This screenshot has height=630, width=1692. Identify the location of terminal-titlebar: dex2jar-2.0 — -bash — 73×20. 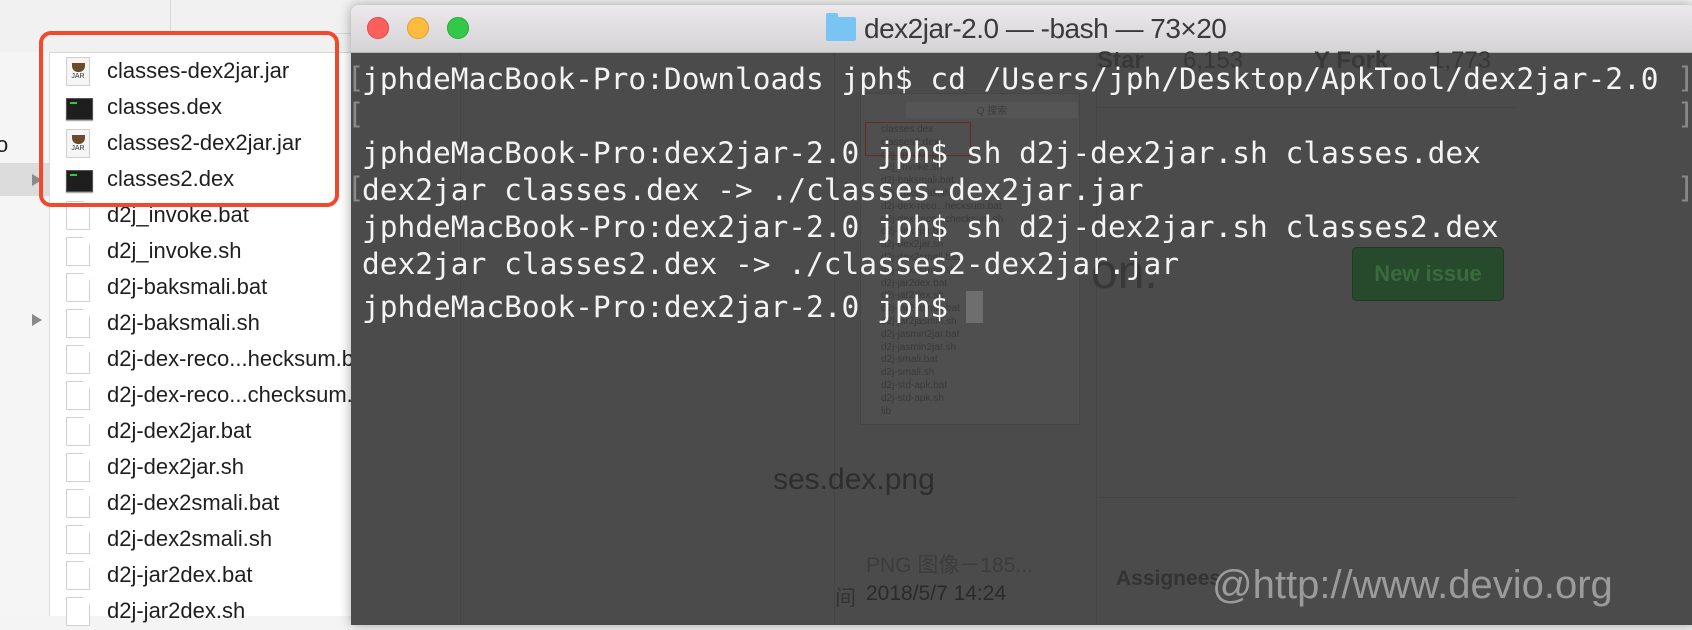
(1021, 29).